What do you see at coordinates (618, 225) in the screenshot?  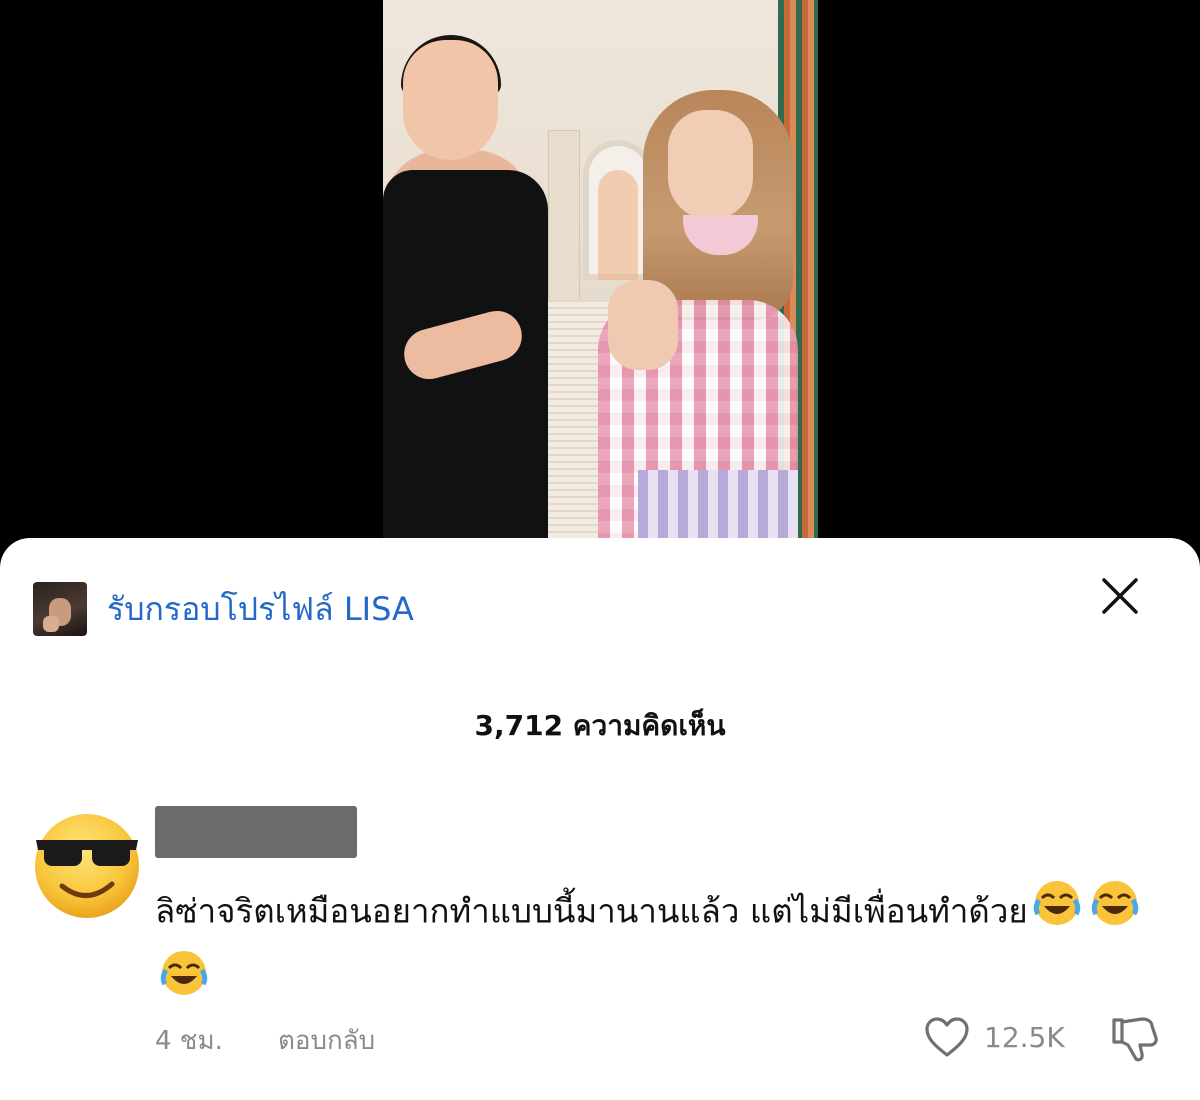 I see `video-background-arch-light` at bounding box center [618, 225].